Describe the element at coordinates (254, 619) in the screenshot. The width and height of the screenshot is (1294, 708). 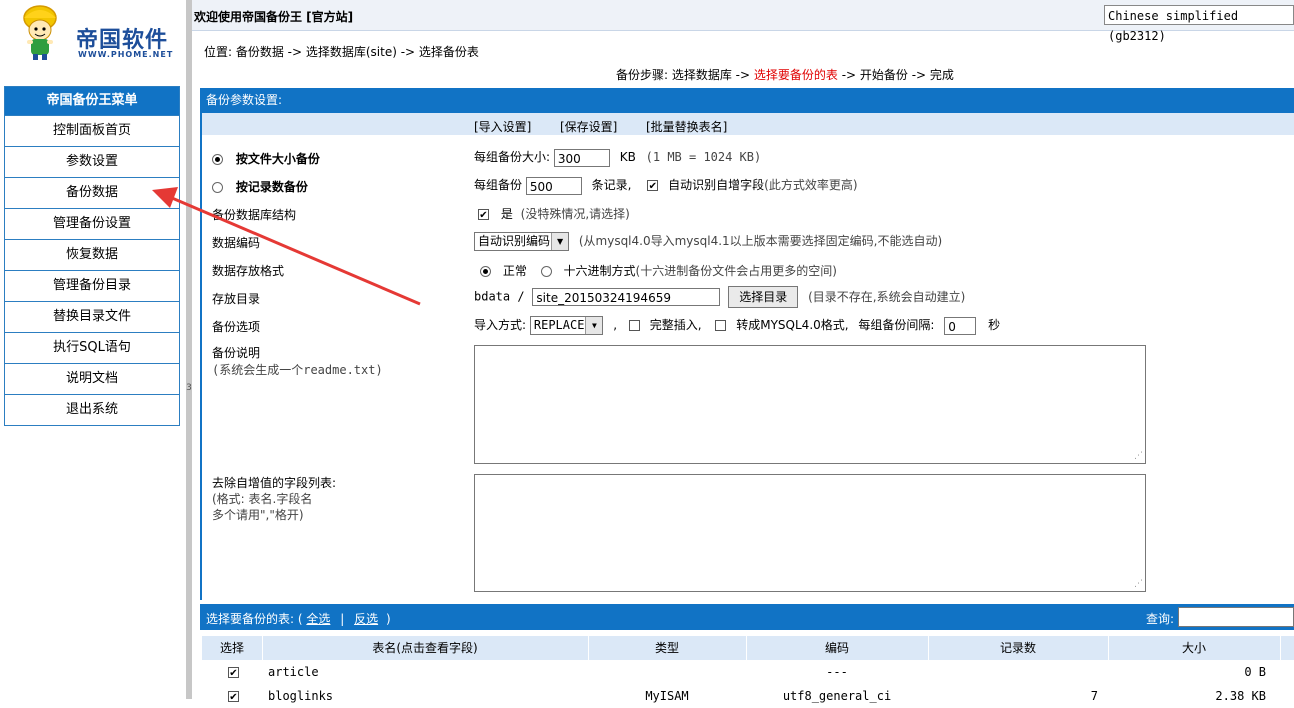
I see `tables-title: 选择要备份的表: (` at that location.